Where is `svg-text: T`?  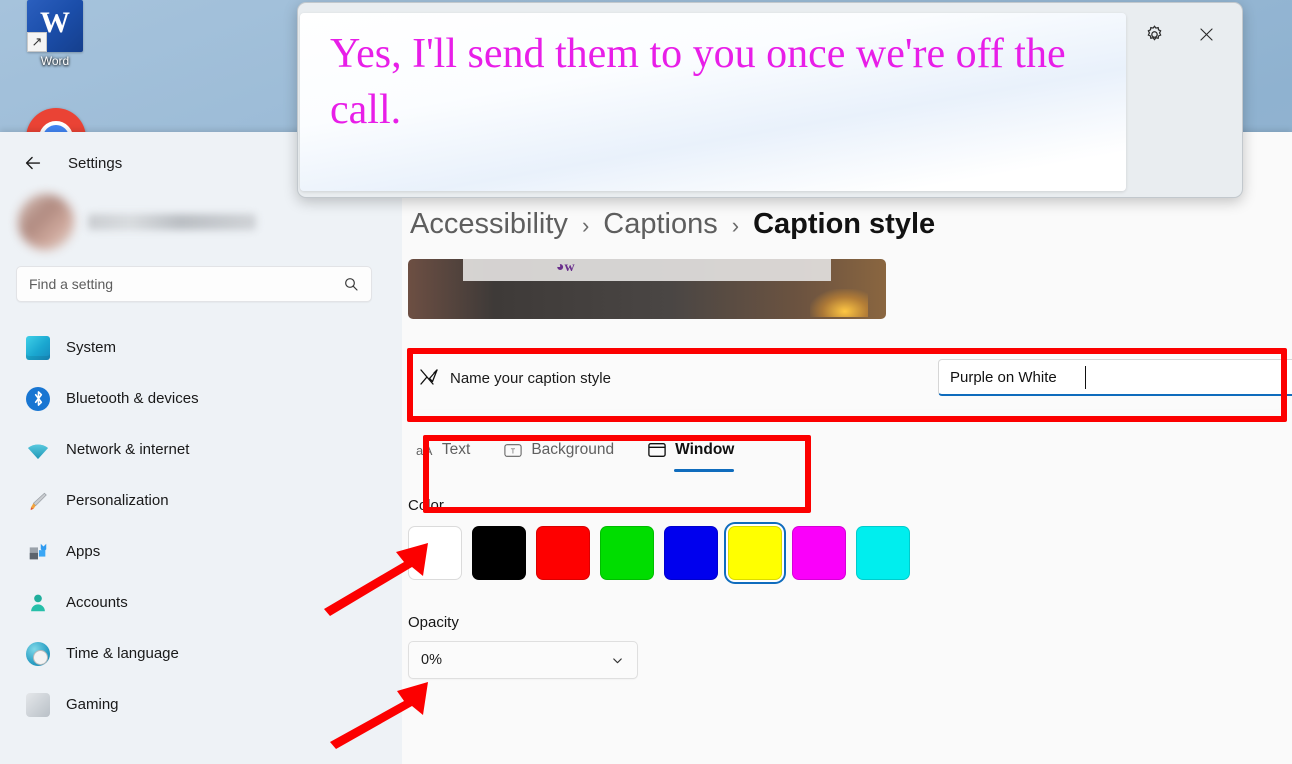 svg-text: T is located at coordinates (513, 450).